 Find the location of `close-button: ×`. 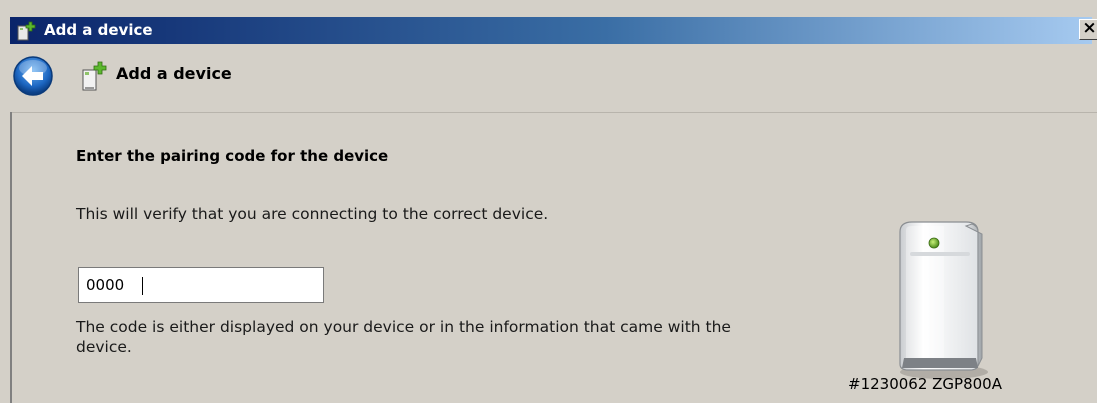

close-button: × is located at coordinates (1088, 29).